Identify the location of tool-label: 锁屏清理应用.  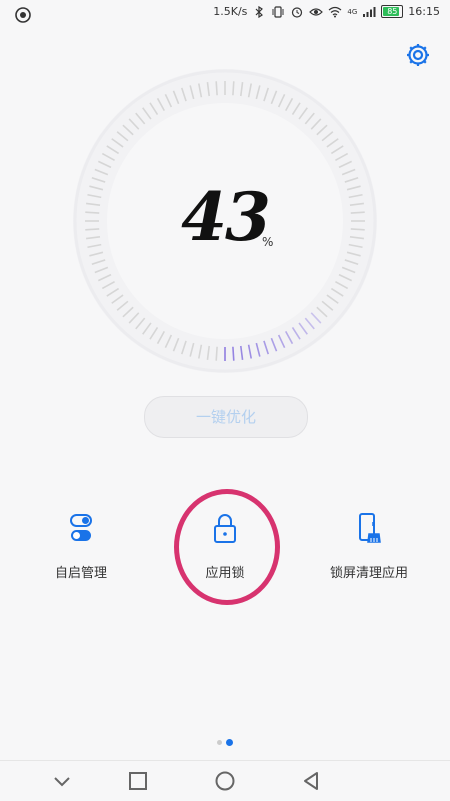
(368, 573).